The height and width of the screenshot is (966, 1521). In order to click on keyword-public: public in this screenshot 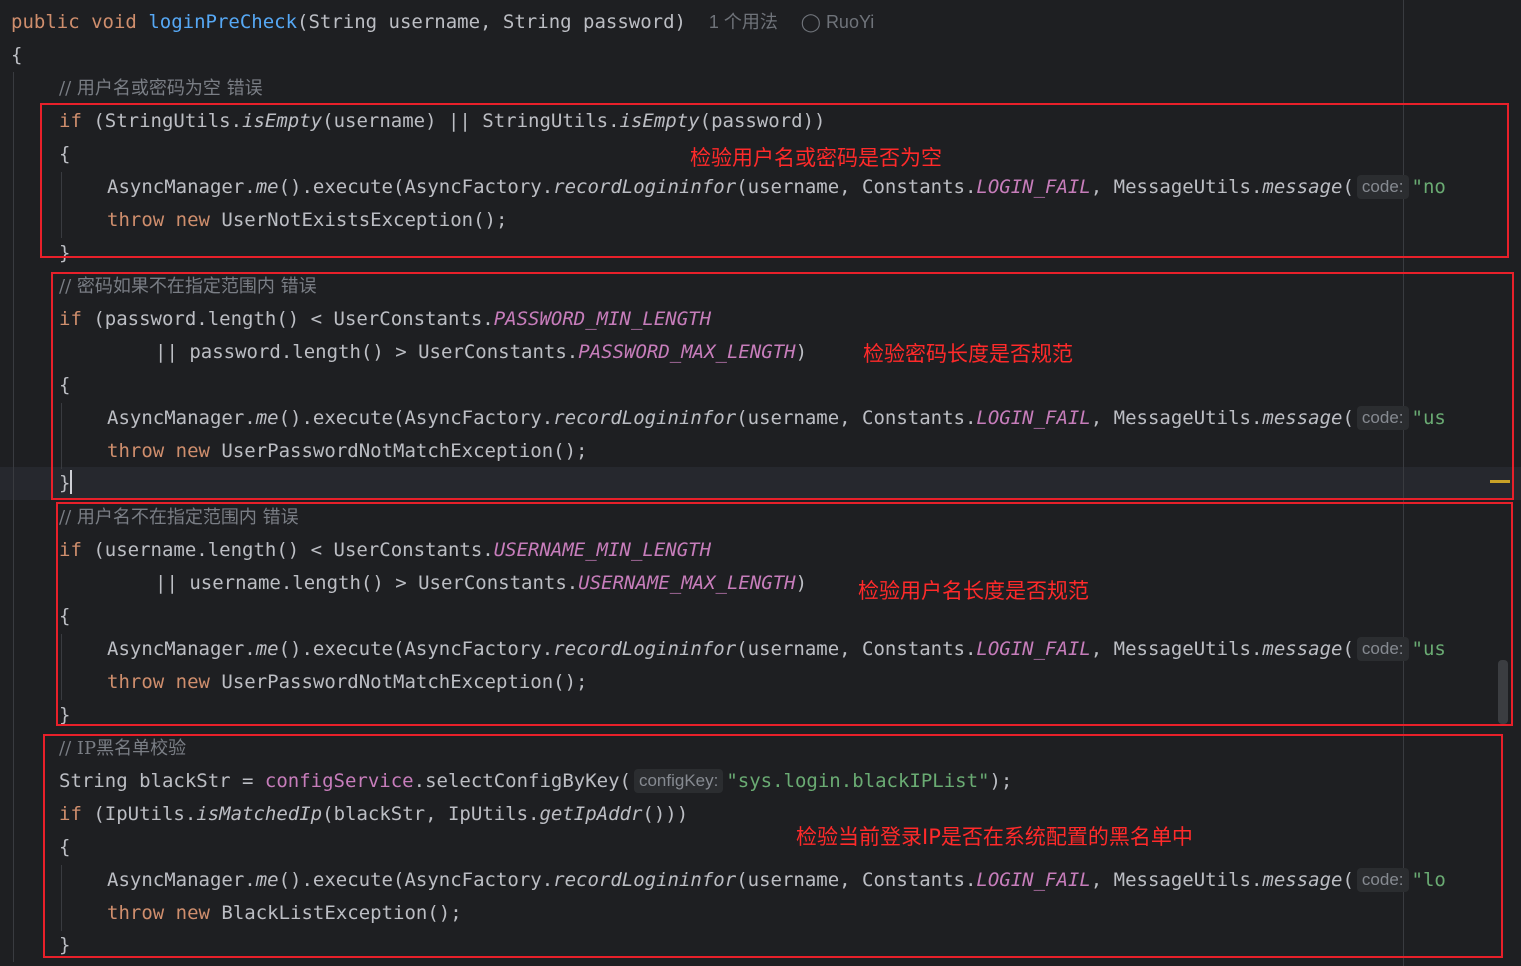, I will do `click(45, 22)`.